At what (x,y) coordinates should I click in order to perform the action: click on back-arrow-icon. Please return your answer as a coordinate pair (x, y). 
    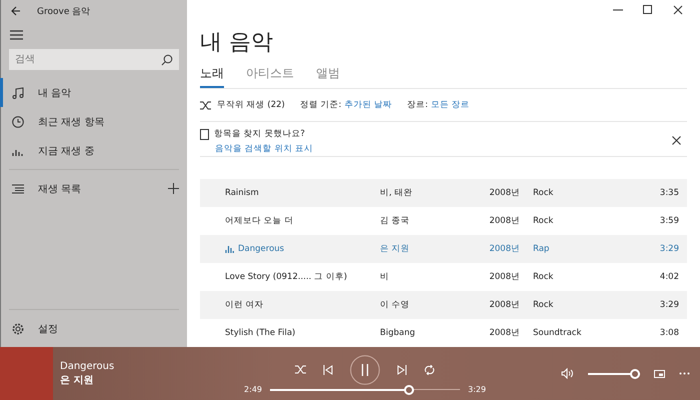
    Looking at the image, I should click on (16, 11).